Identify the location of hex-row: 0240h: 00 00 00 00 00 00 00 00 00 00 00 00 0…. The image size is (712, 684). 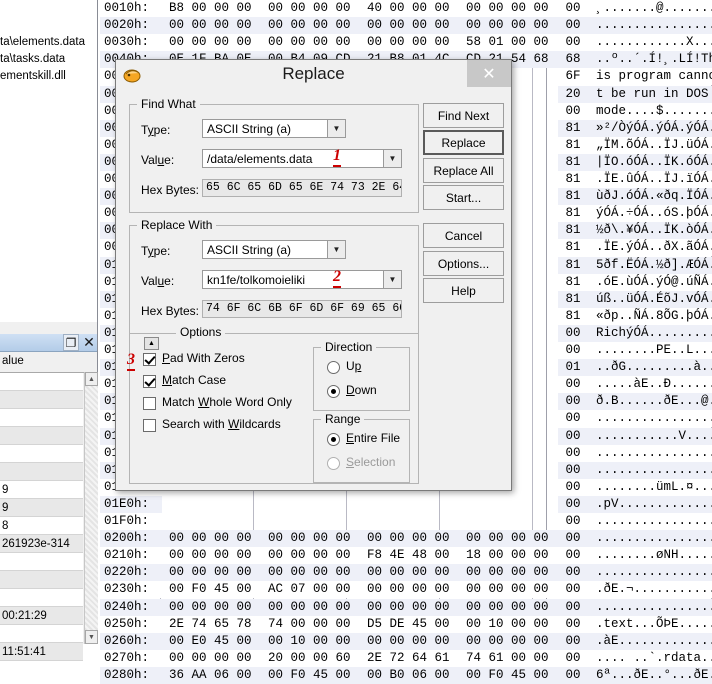
(406, 607).